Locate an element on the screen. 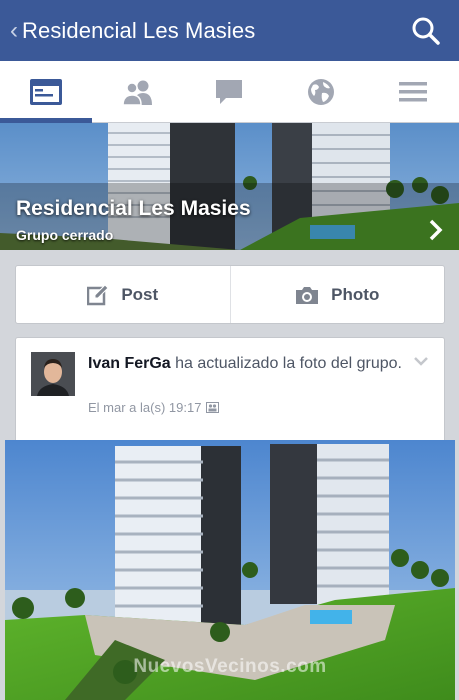 This screenshot has height=700, width=459. composer-bar: Post Photo is located at coordinates (230, 294).